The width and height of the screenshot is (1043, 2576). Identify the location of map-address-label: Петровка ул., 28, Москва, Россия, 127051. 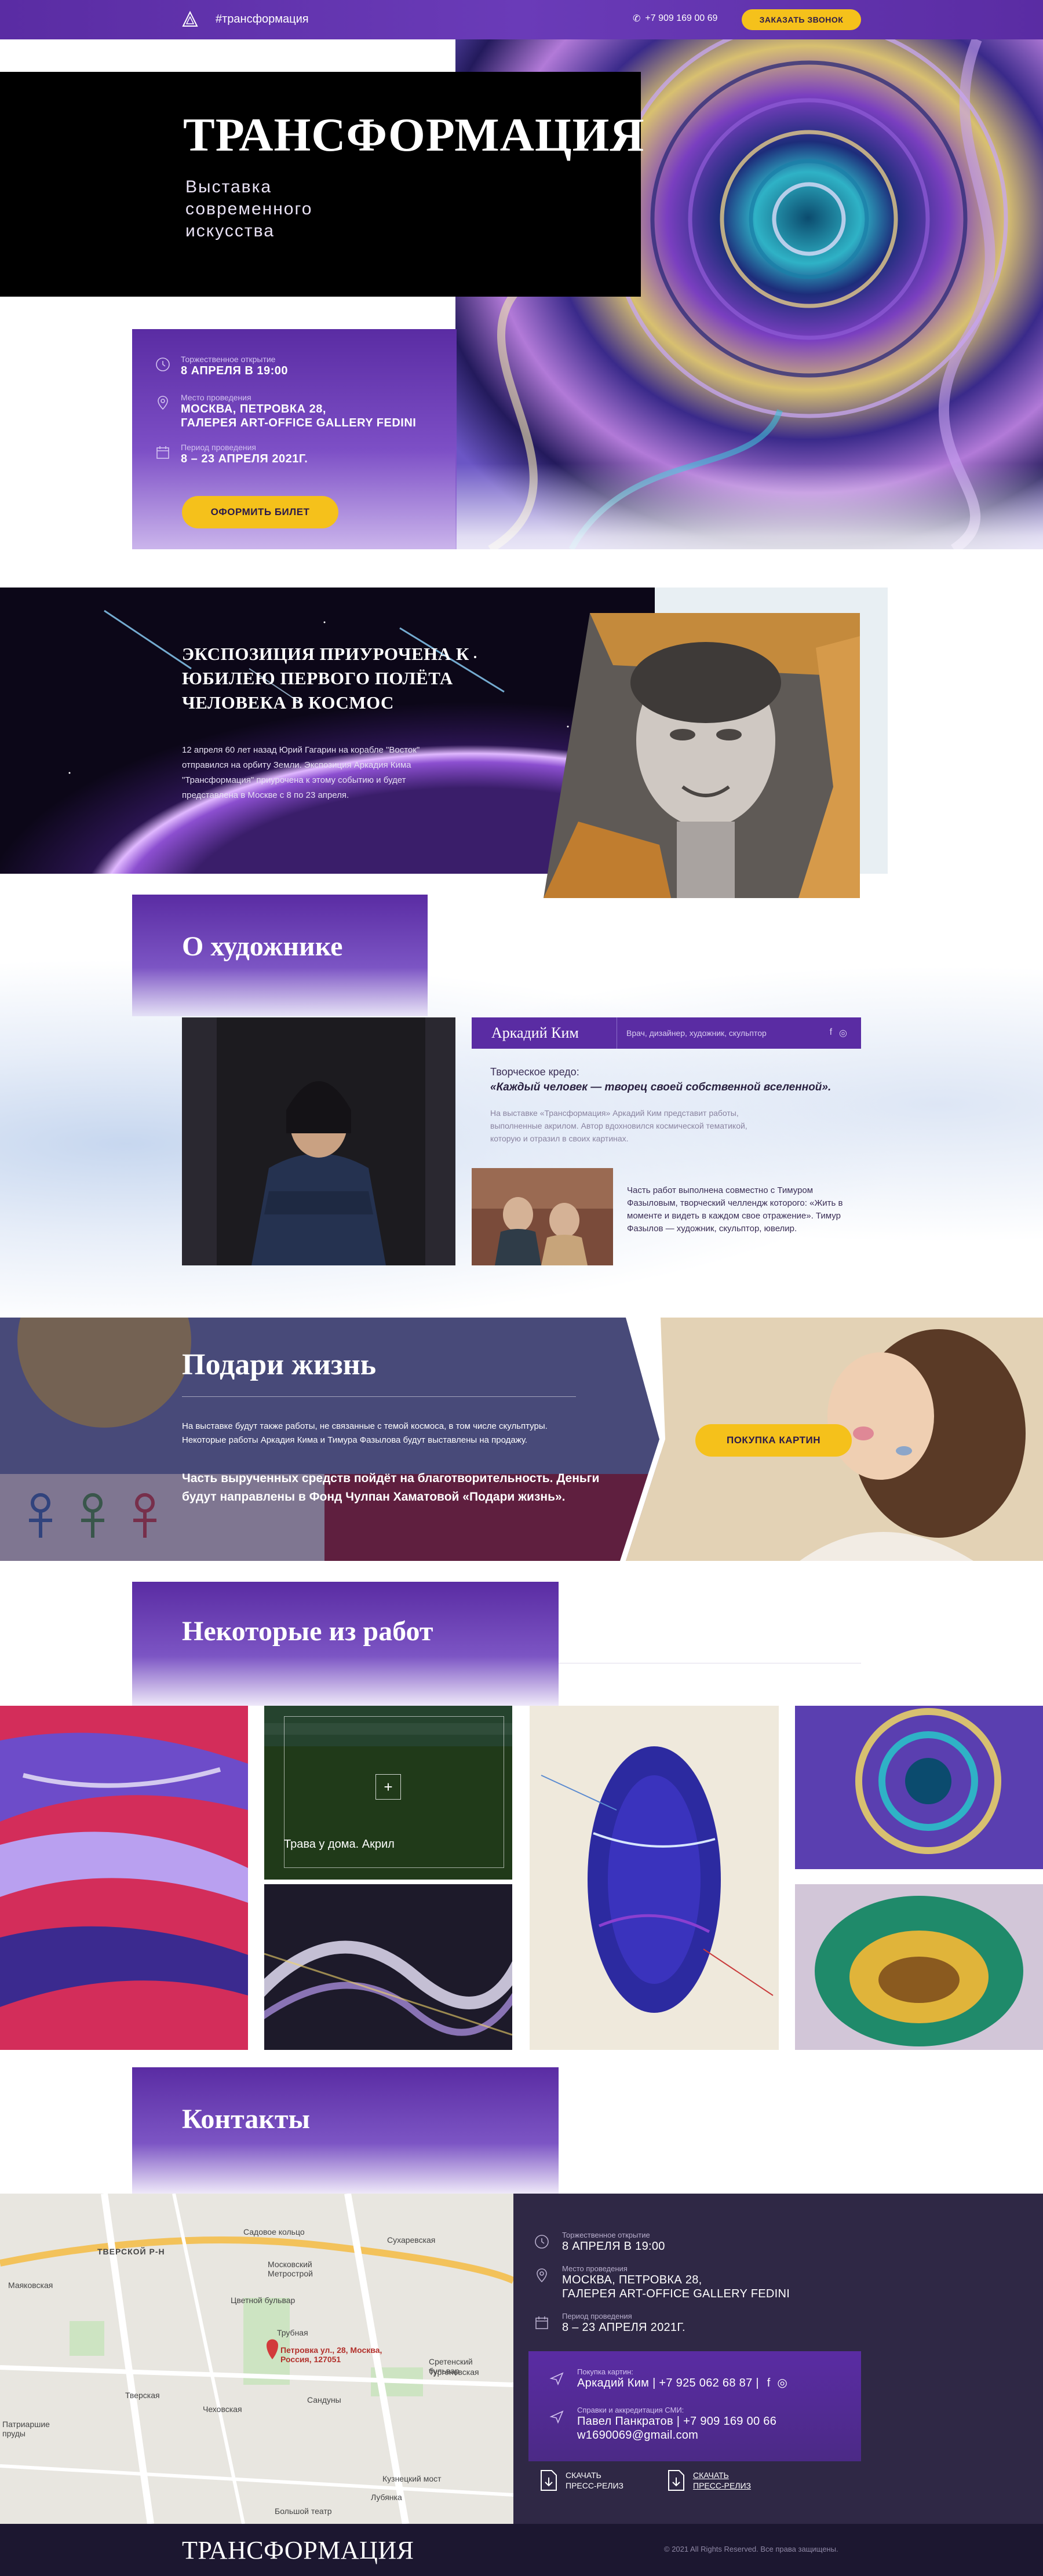
(331, 2354).